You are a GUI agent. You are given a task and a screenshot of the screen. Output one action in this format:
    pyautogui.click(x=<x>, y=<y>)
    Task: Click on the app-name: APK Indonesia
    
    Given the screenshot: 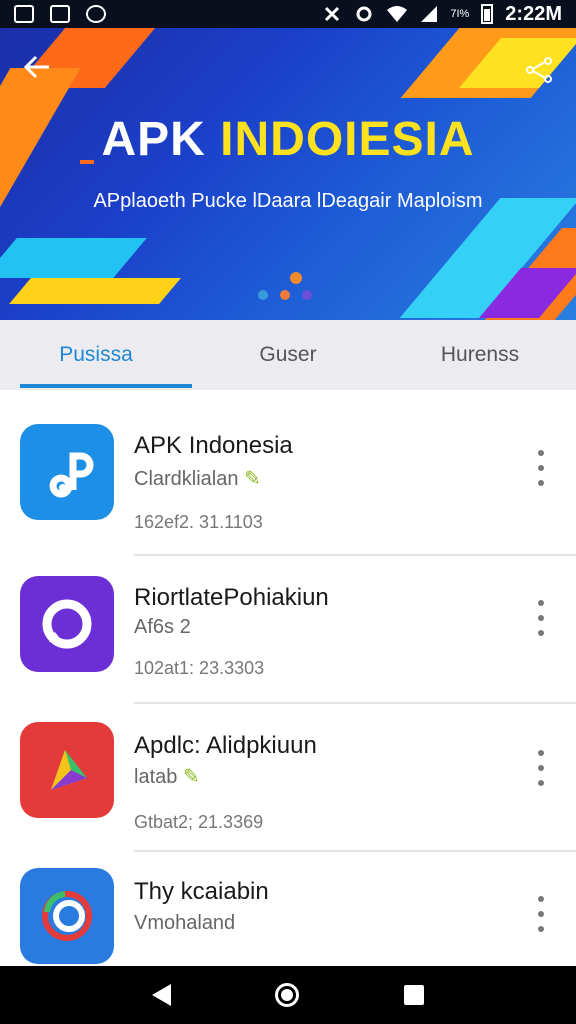 What is the action you would take?
    pyautogui.click(x=213, y=445)
    